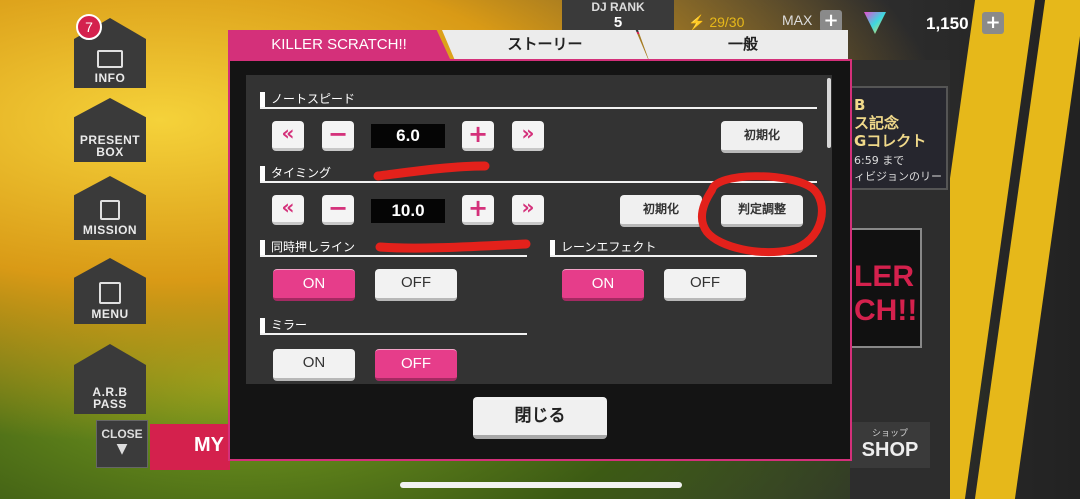  I want to click on grid-icon, so click(110, 293).